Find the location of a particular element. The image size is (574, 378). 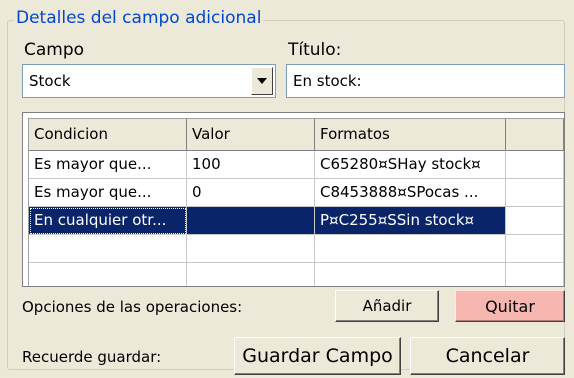

table-row-selected: En cualquier otr... P¤C255¤SSin stock¤ is located at coordinates (296, 221).